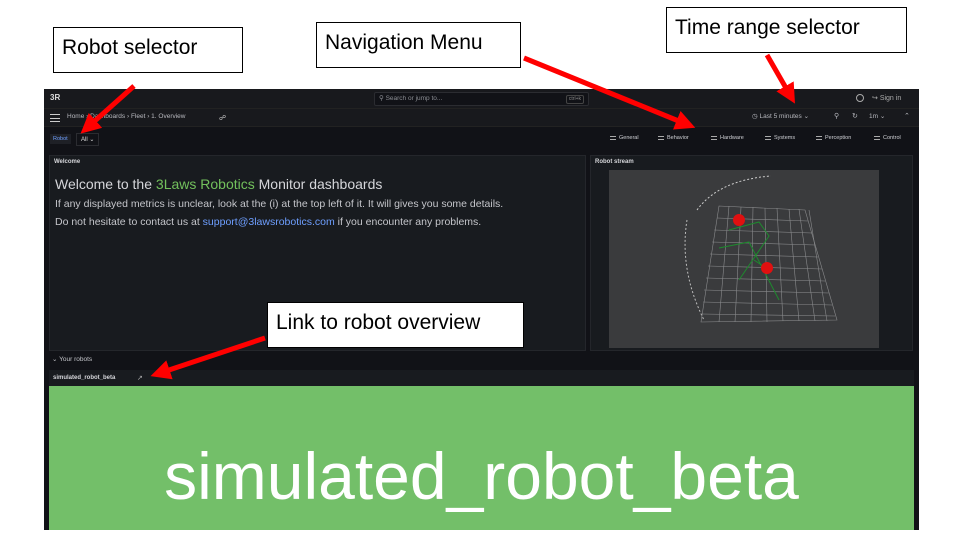 This screenshot has height=540, width=960. What do you see at coordinates (418, 45) in the screenshot?
I see `navigation-menu-callout: Navigation Menu` at bounding box center [418, 45].